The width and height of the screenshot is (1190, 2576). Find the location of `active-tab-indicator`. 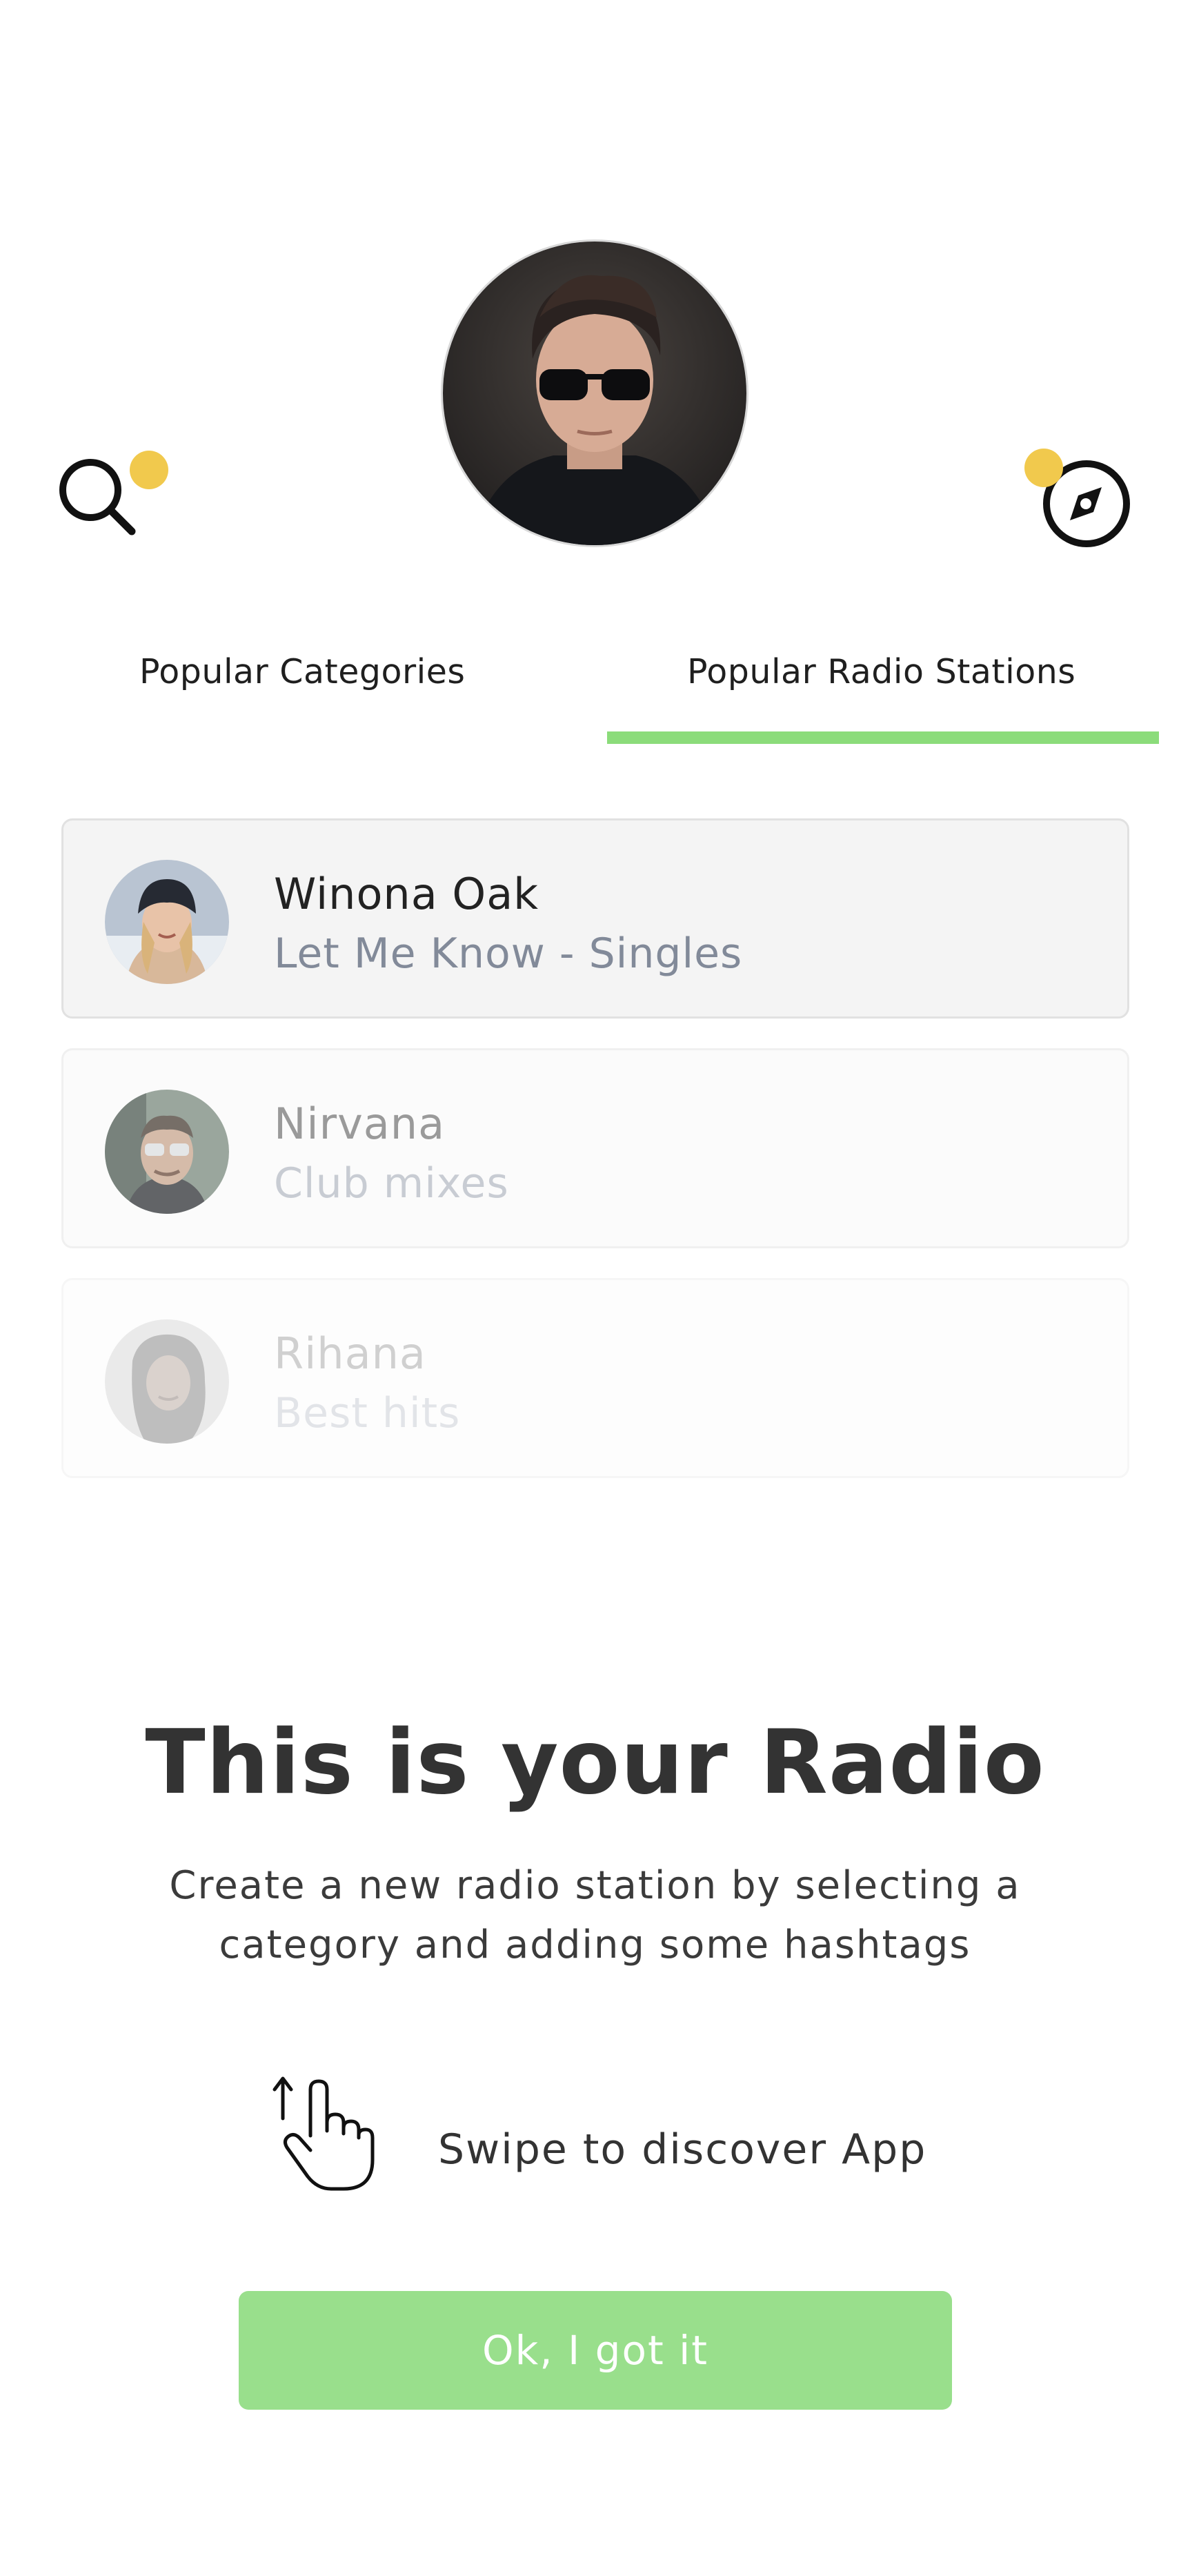

active-tab-indicator is located at coordinates (883, 737).